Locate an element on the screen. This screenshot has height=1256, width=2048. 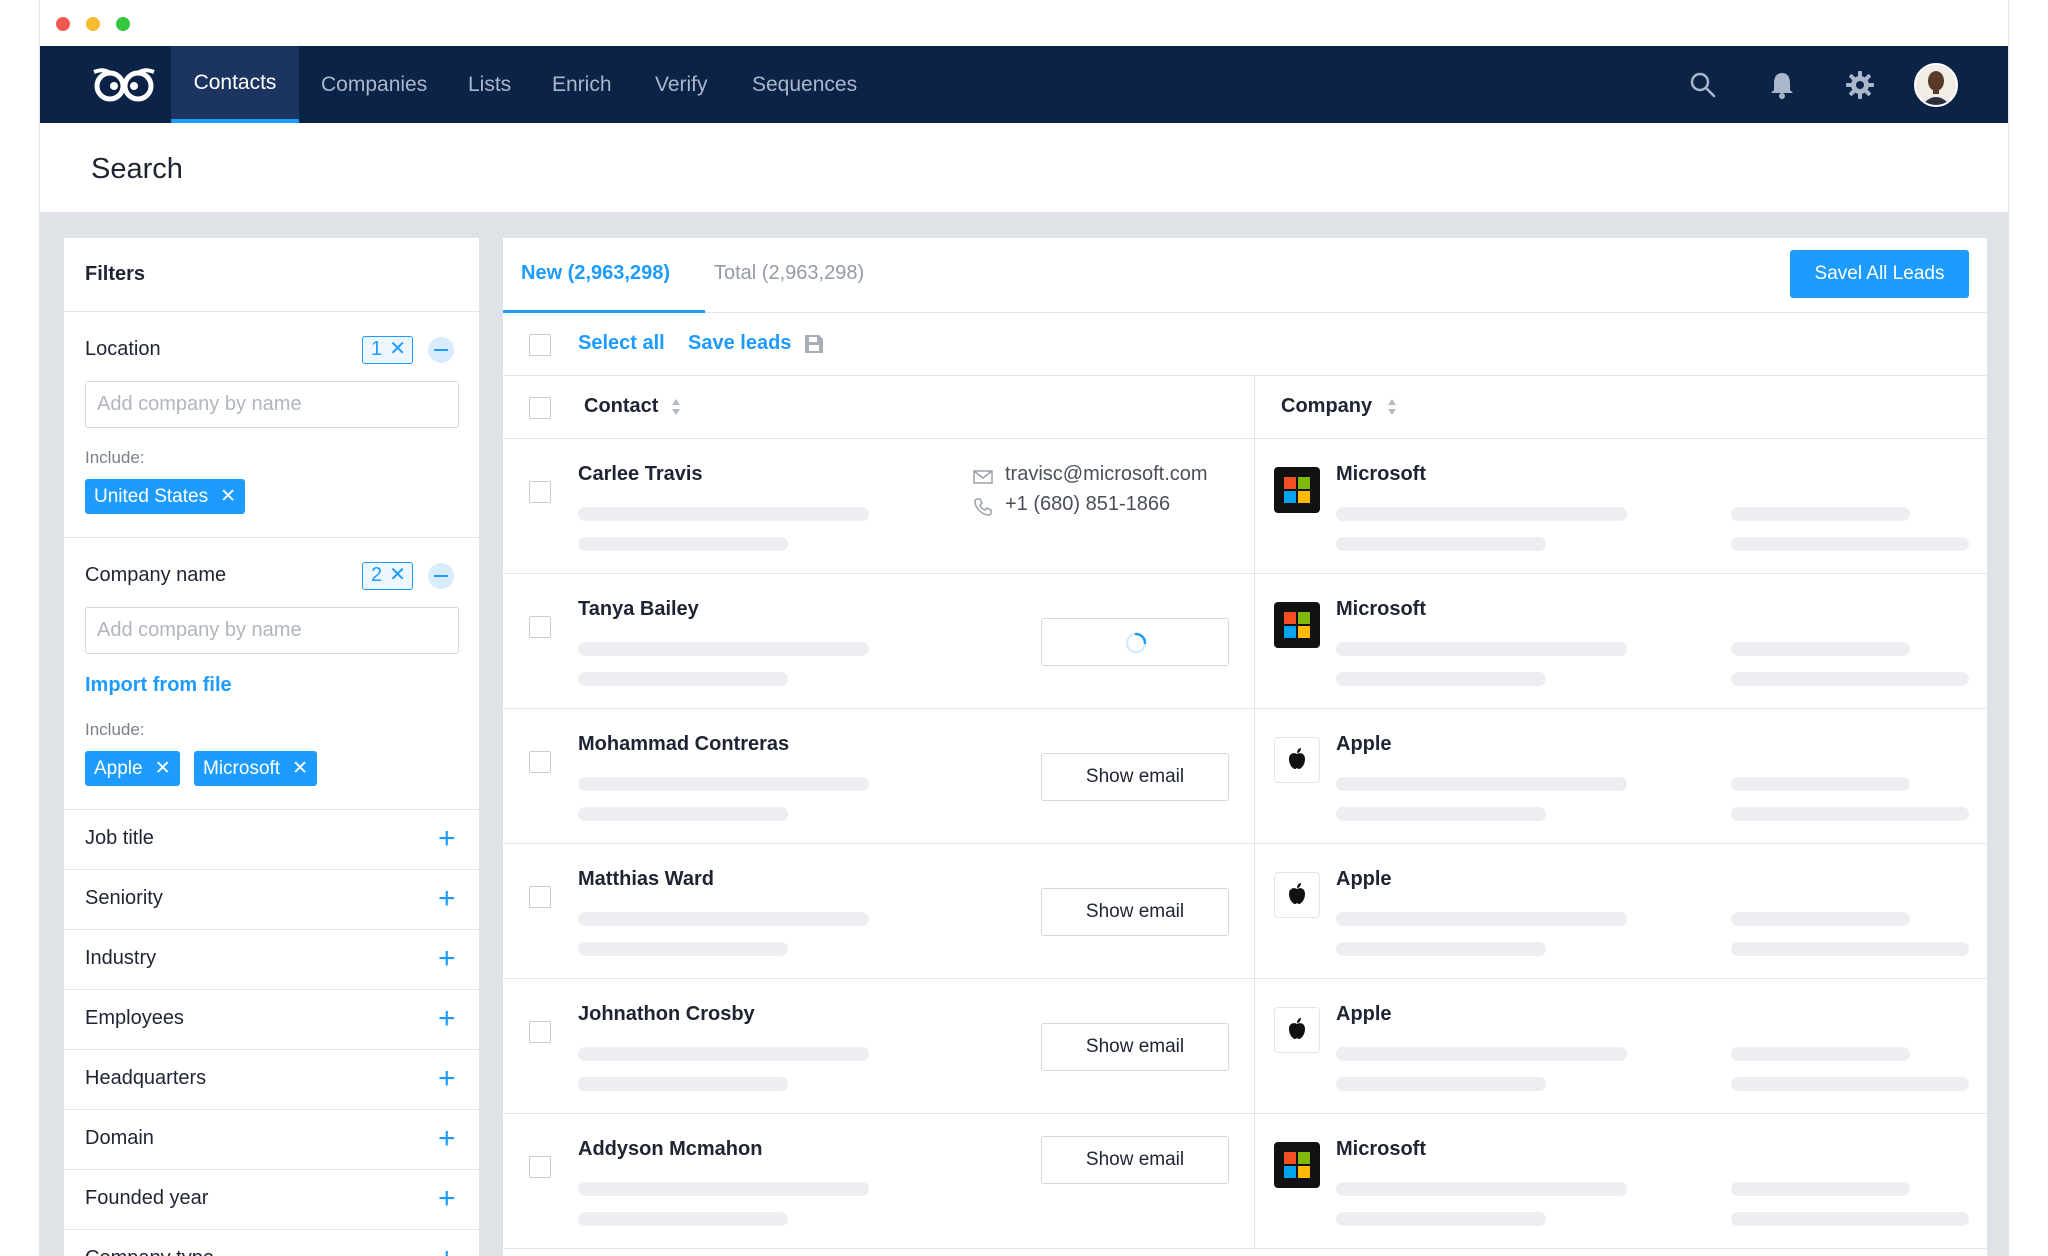
contact-name: Matthias Ward is located at coordinates (646, 879).